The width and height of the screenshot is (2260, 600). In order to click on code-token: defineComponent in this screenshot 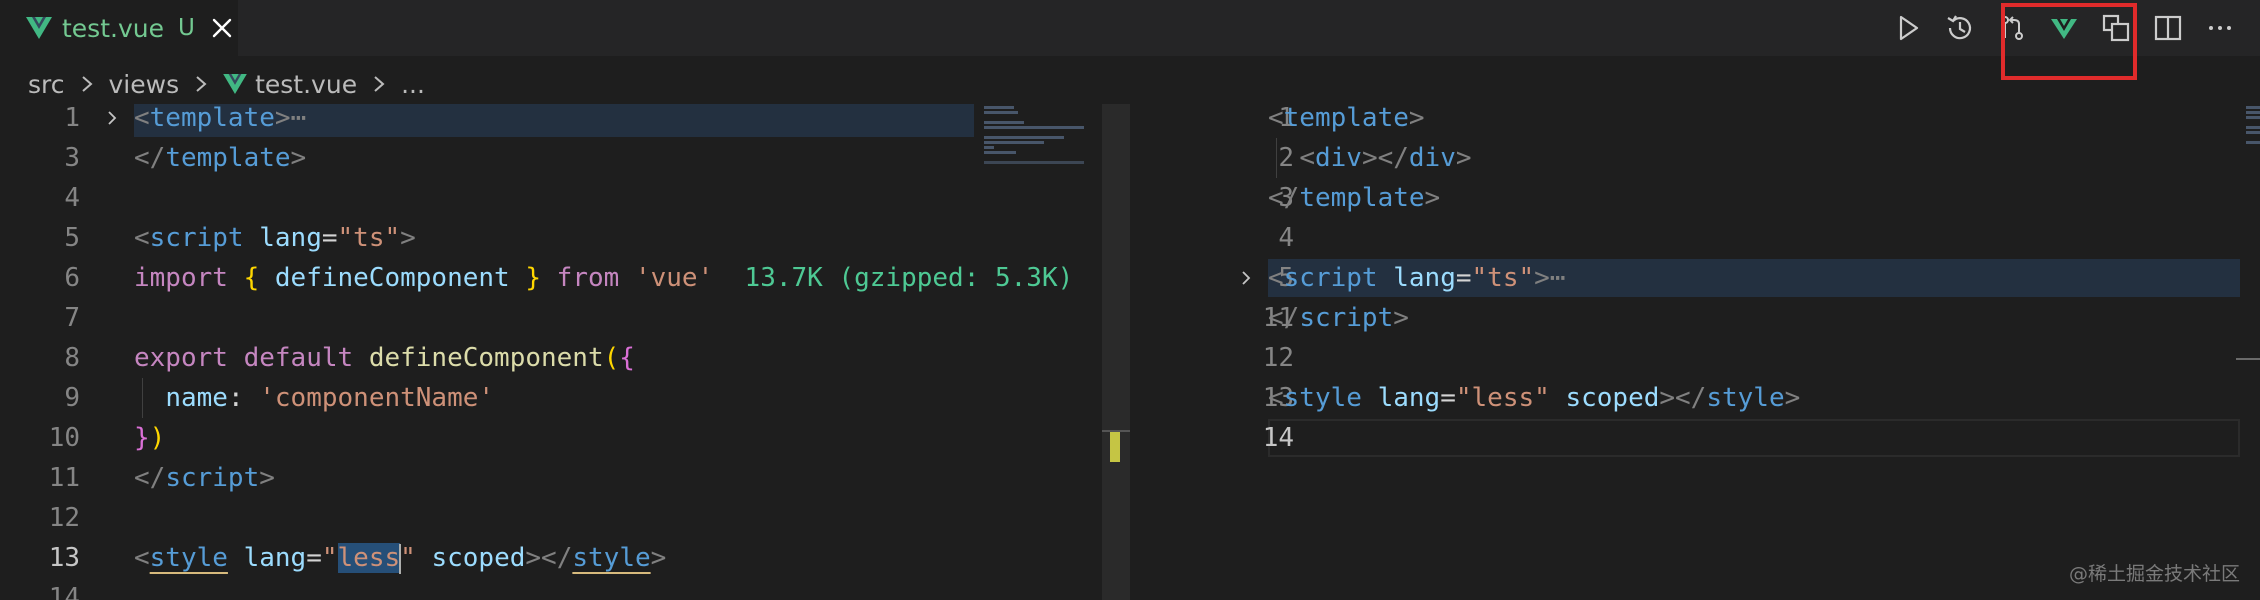, I will do `click(486, 358)`.